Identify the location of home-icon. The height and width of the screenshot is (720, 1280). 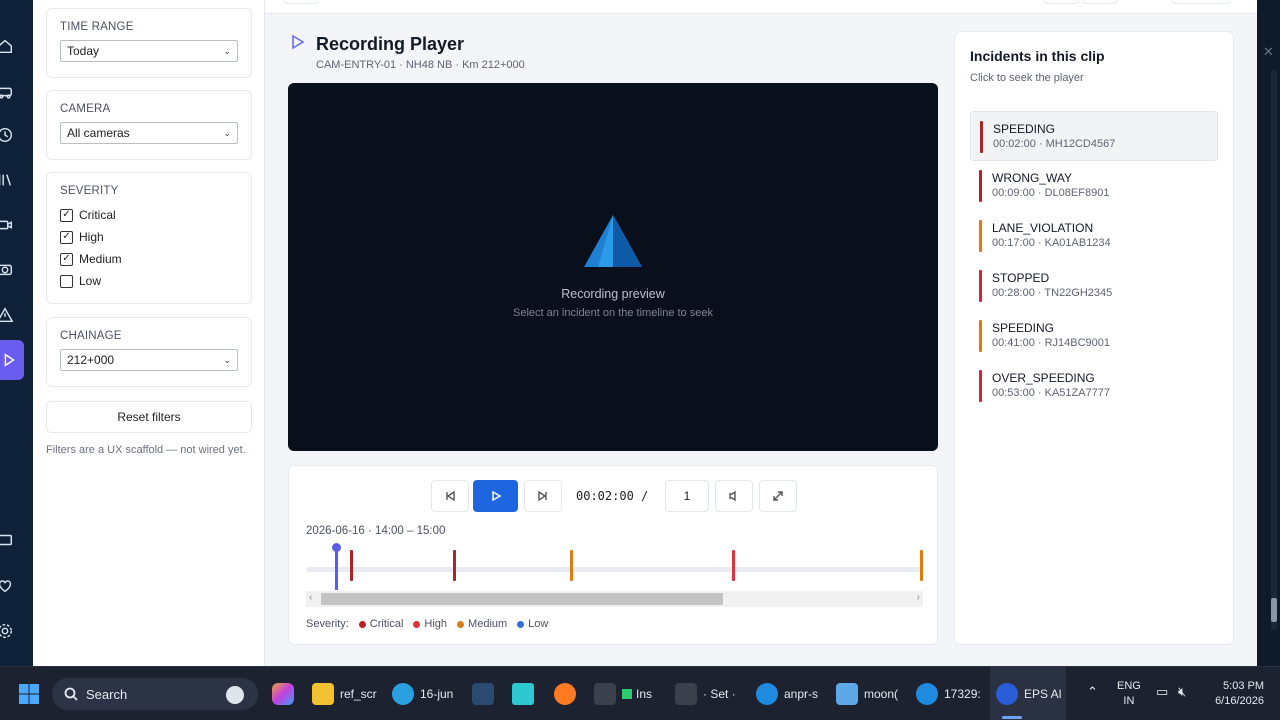
(7, 46).